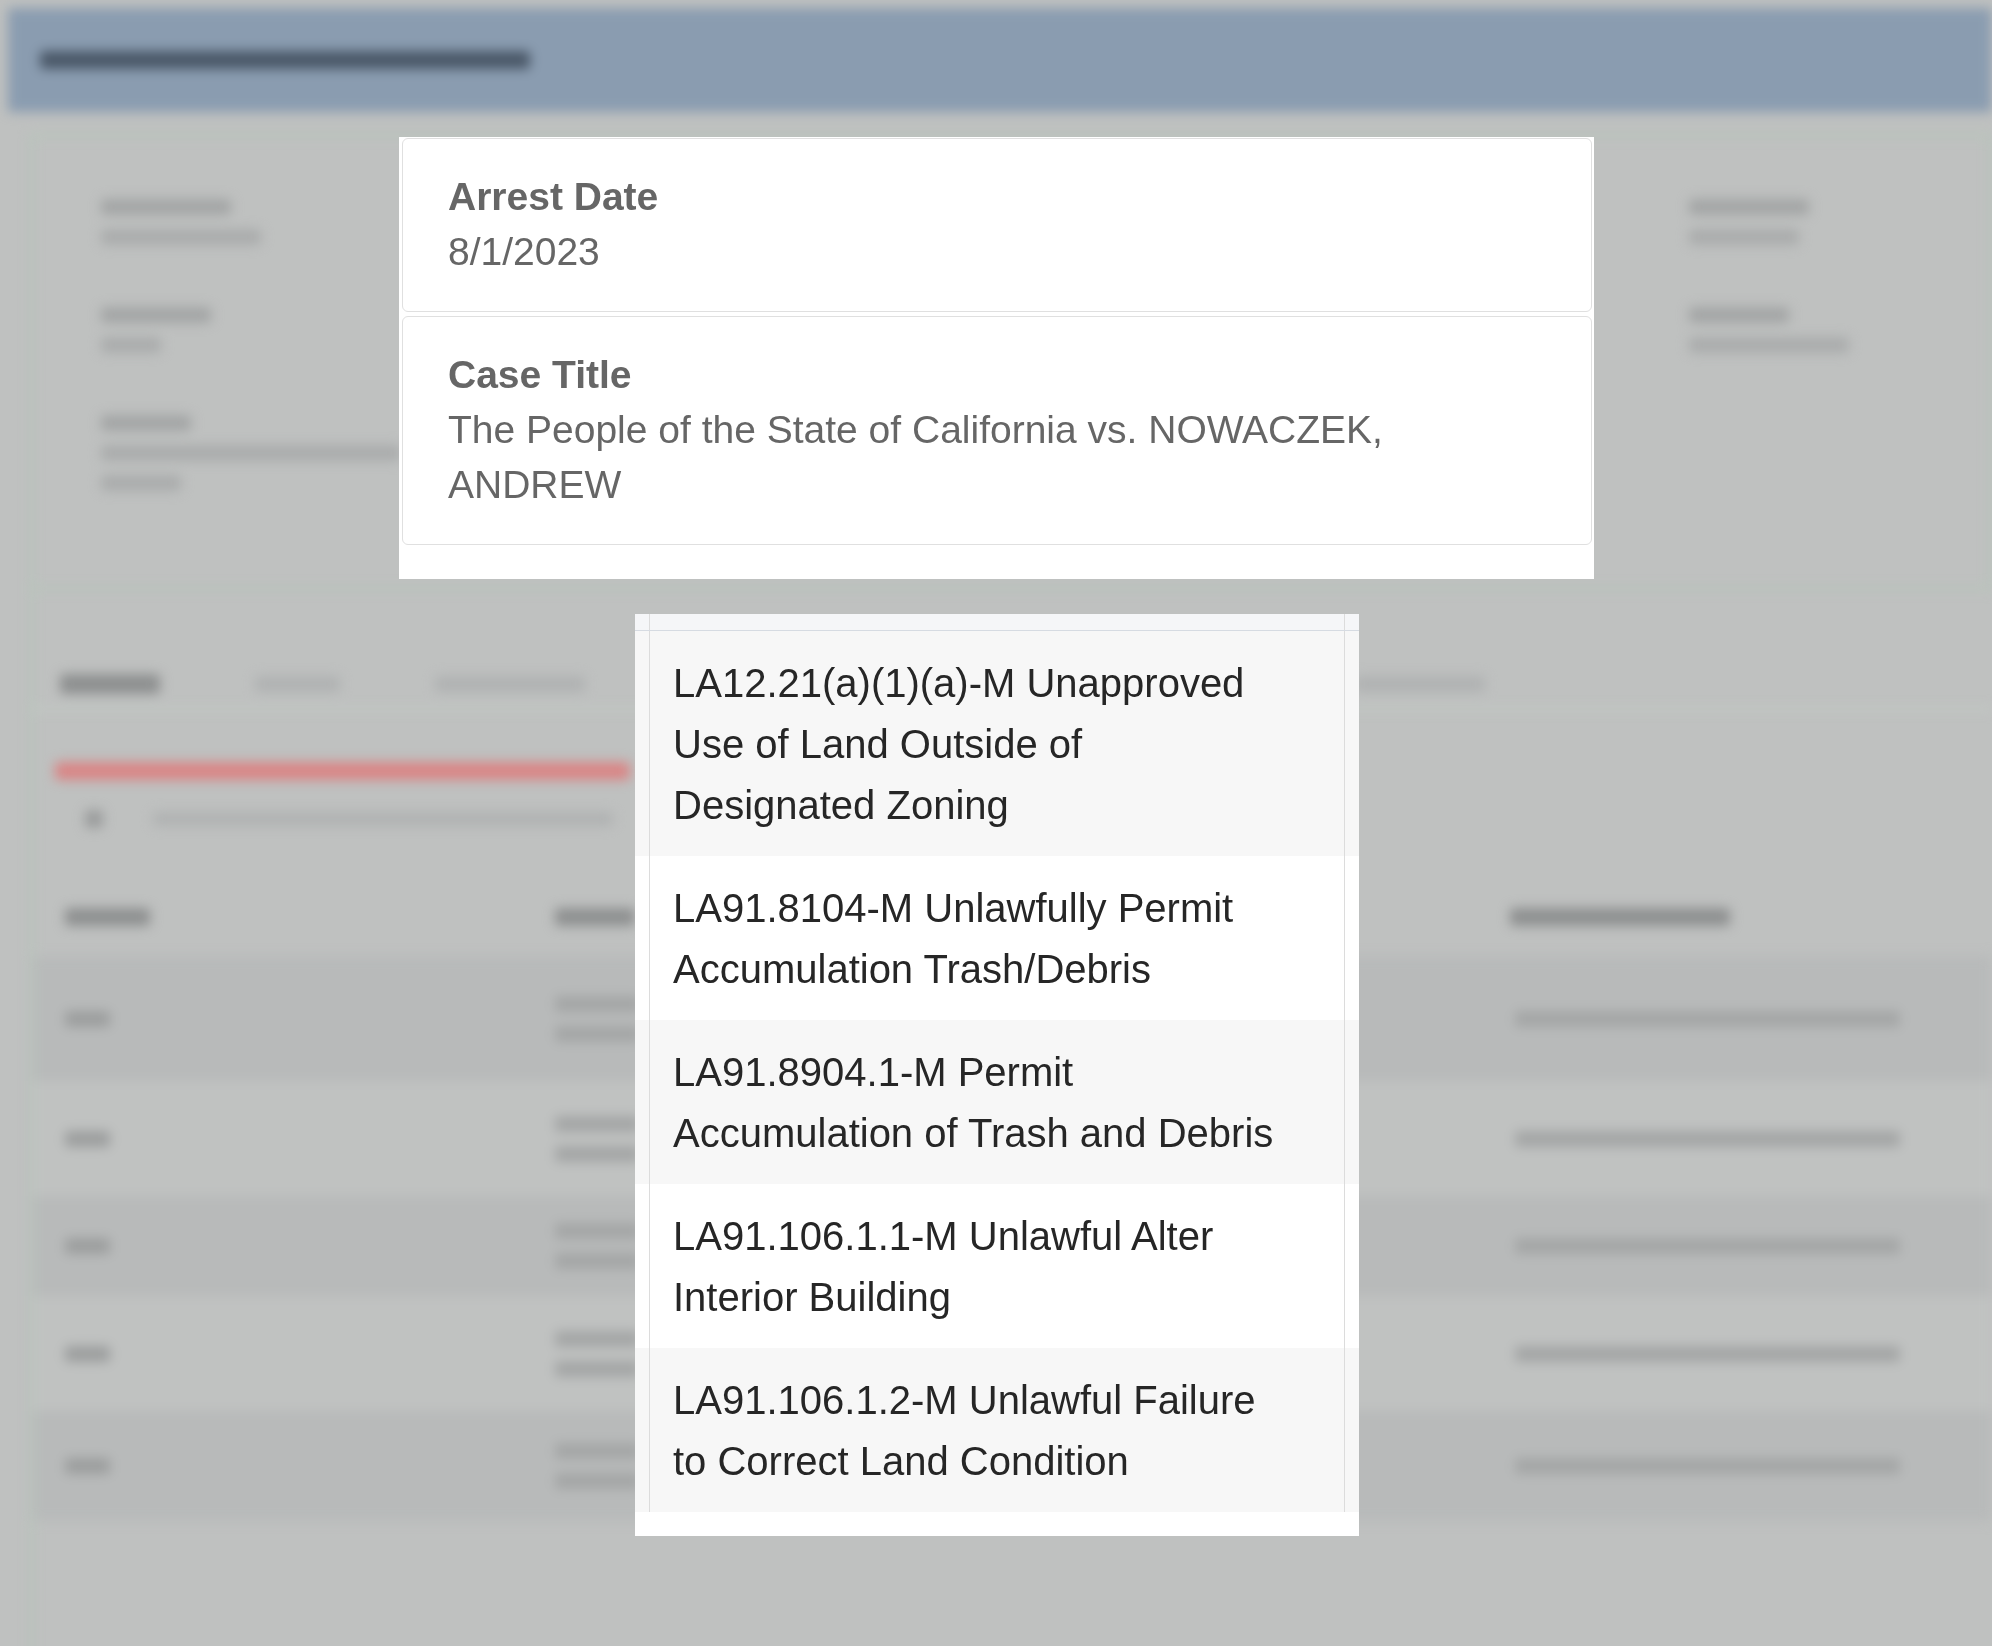 The image size is (1992, 1646). What do you see at coordinates (997, 1430) in the screenshot?
I see `charge-cell: LA91.106.1.2-M Unlawful Failure to Correct Land Condition` at bounding box center [997, 1430].